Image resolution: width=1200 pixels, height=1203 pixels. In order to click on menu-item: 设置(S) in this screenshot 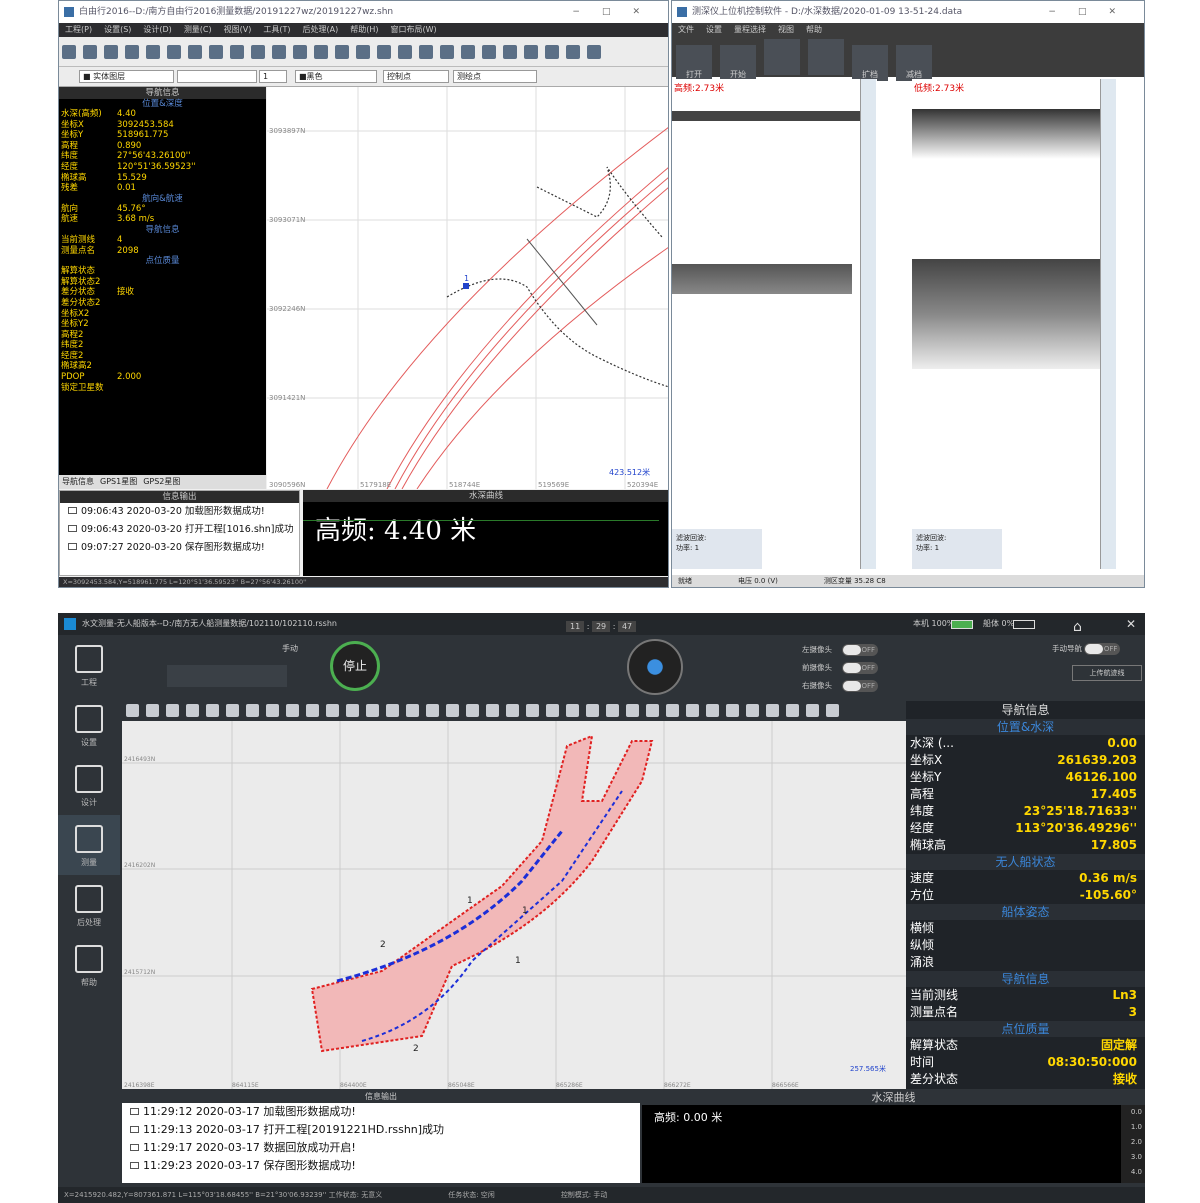, I will do `click(117, 29)`.